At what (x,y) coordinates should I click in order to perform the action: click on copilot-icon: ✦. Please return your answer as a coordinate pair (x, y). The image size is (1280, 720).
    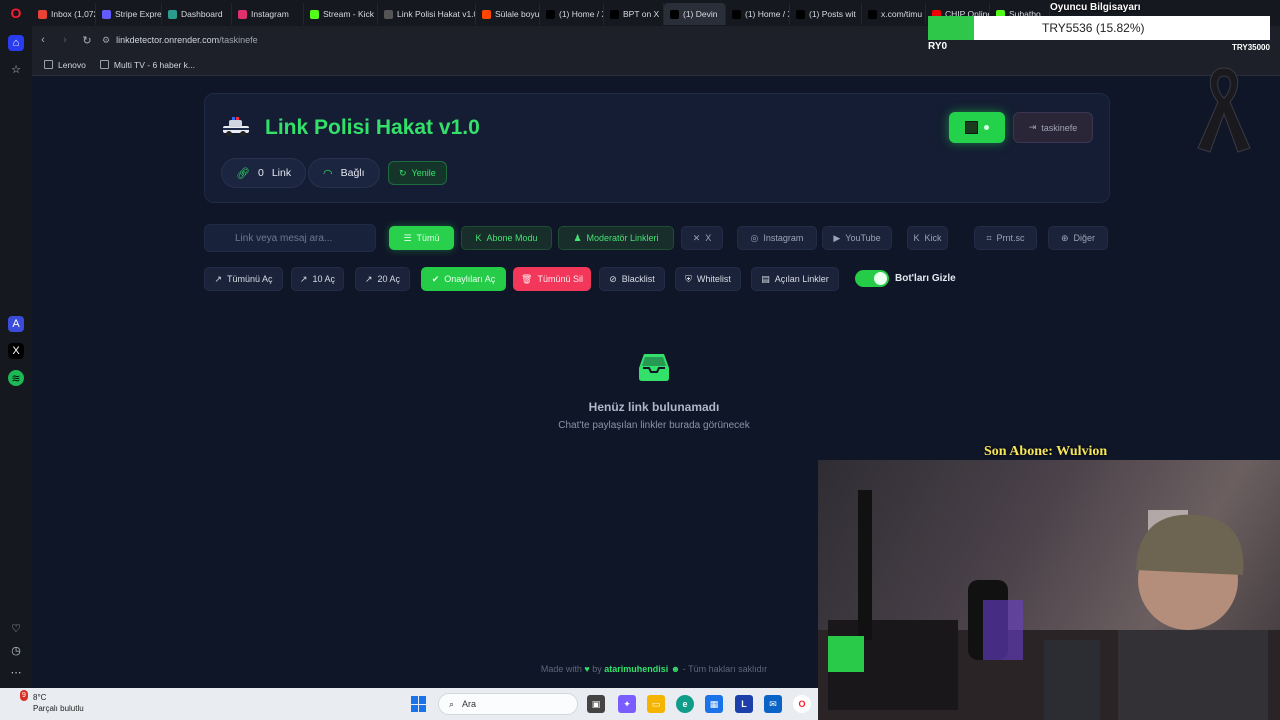
    Looking at the image, I should click on (627, 704).